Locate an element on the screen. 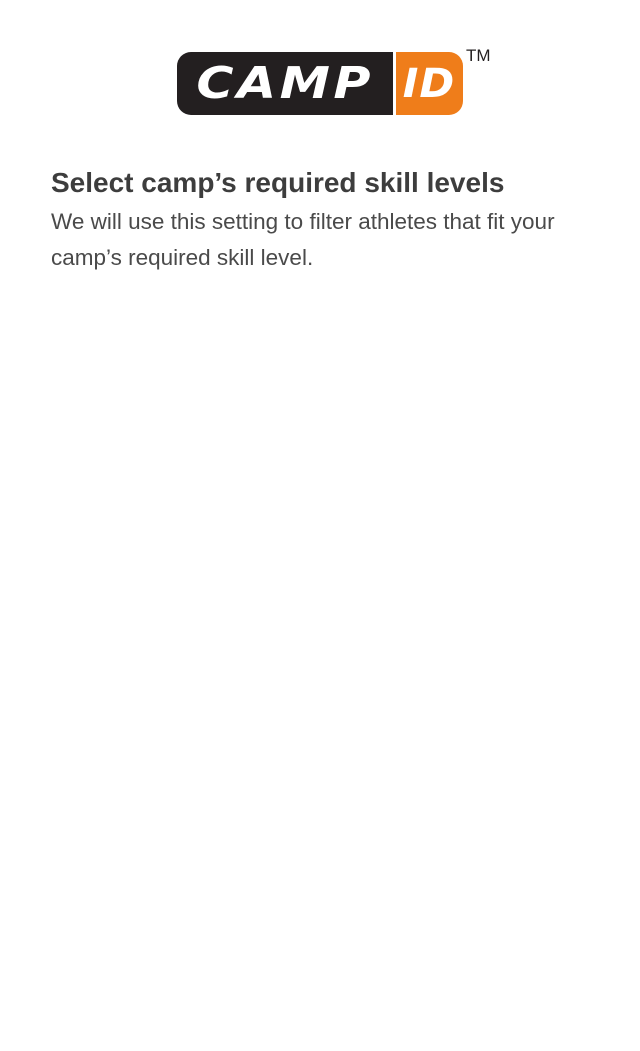 This screenshot has width=640, height=1051. logo-text-camp: CAMP is located at coordinates (285, 83).